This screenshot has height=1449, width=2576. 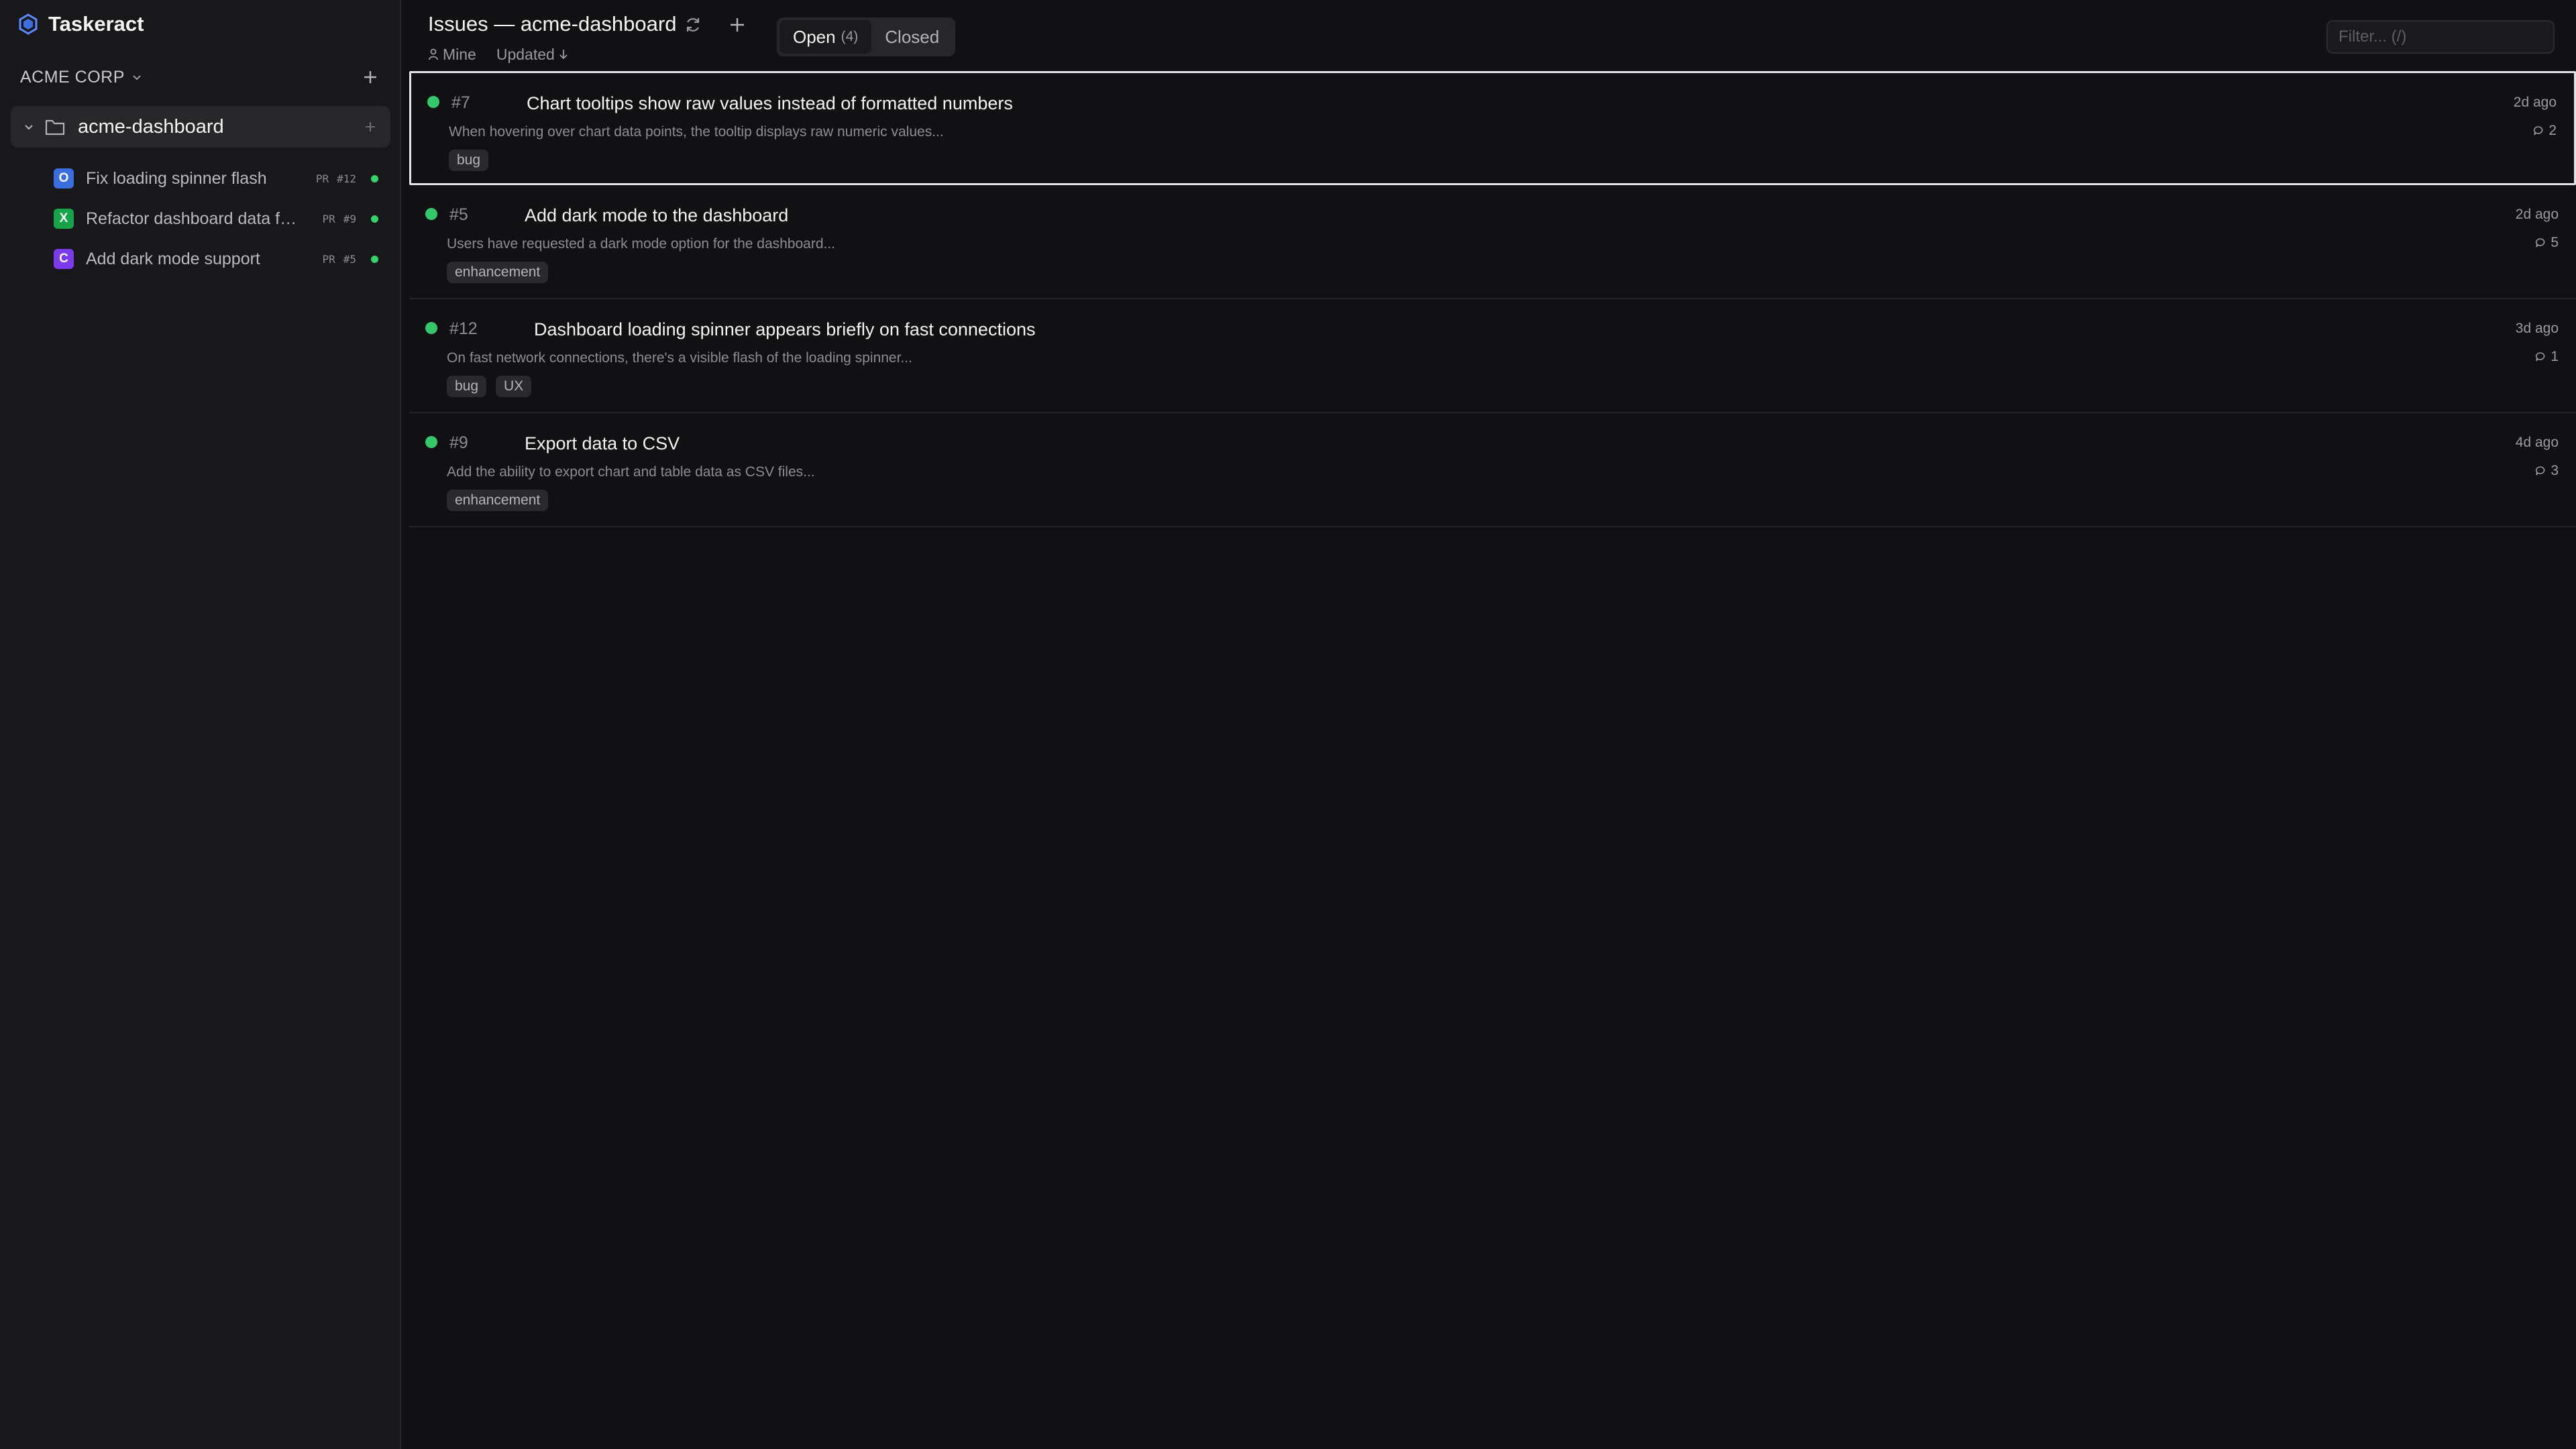 I want to click on sidebar-project-acme-dashboard: acme-dashboard, so click(x=200, y=127).